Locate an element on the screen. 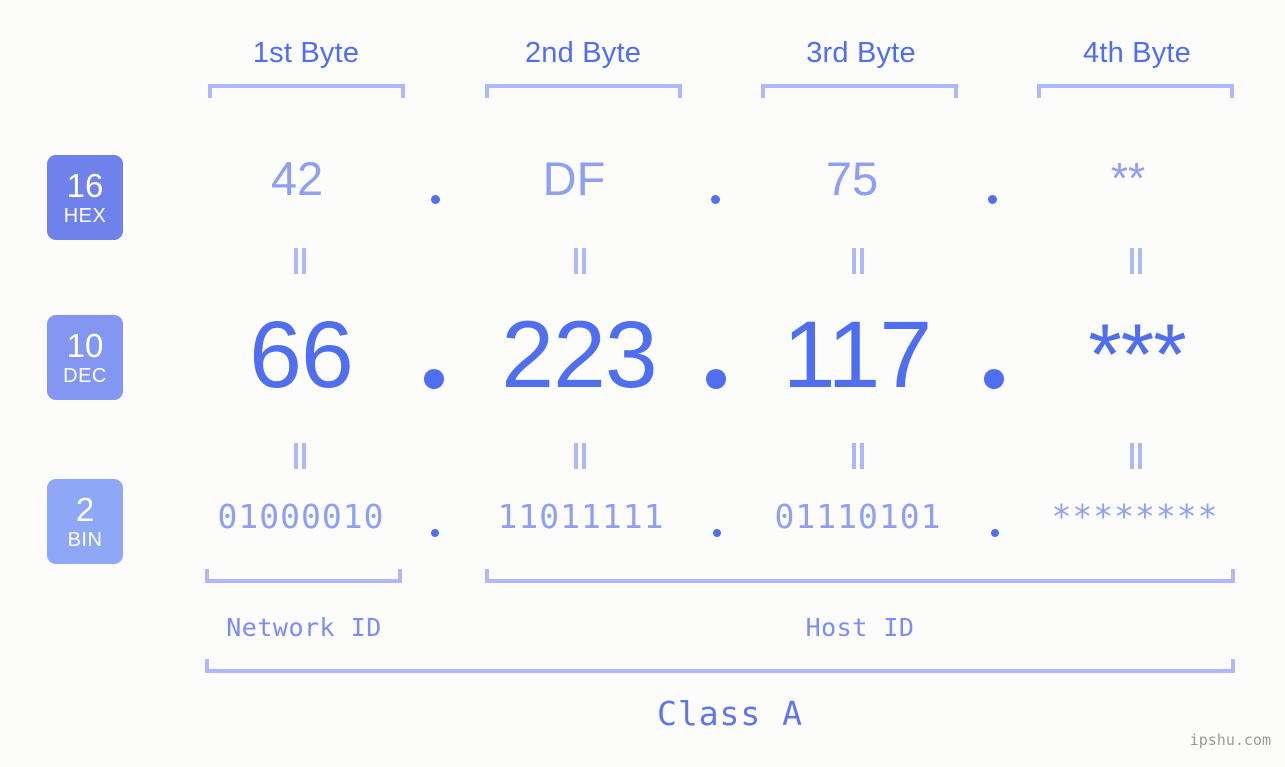 Image resolution: width=1285 pixels, height=767 pixels. base-badge-dec-label: DEC is located at coordinates (85, 376).